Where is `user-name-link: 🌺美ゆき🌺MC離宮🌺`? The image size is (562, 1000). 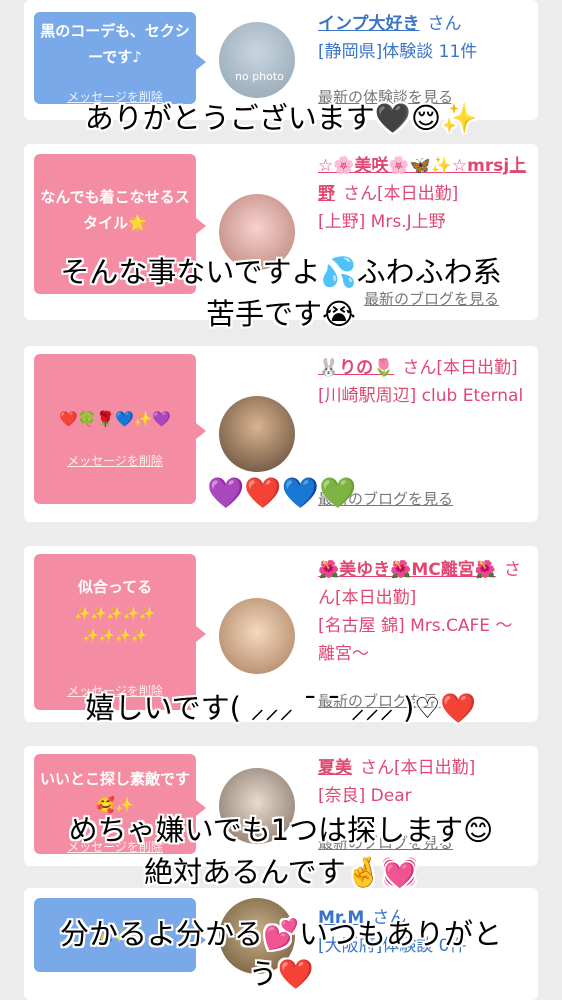 user-name-link: 🌺美ゆき🌺MC離宮🌺 is located at coordinates (407, 570).